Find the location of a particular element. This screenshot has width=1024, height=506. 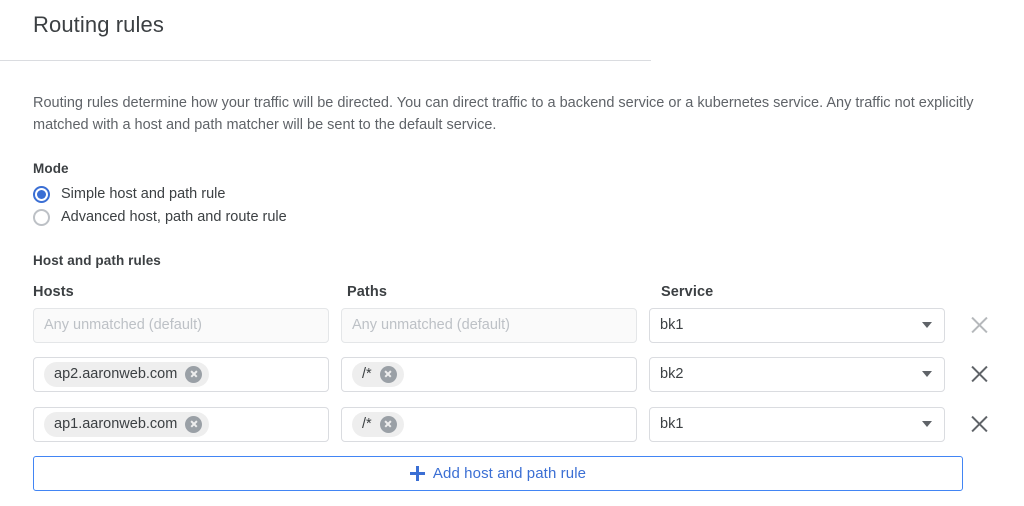

hosts-input: ap2.aaronweb.com is located at coordinates (181, 374).